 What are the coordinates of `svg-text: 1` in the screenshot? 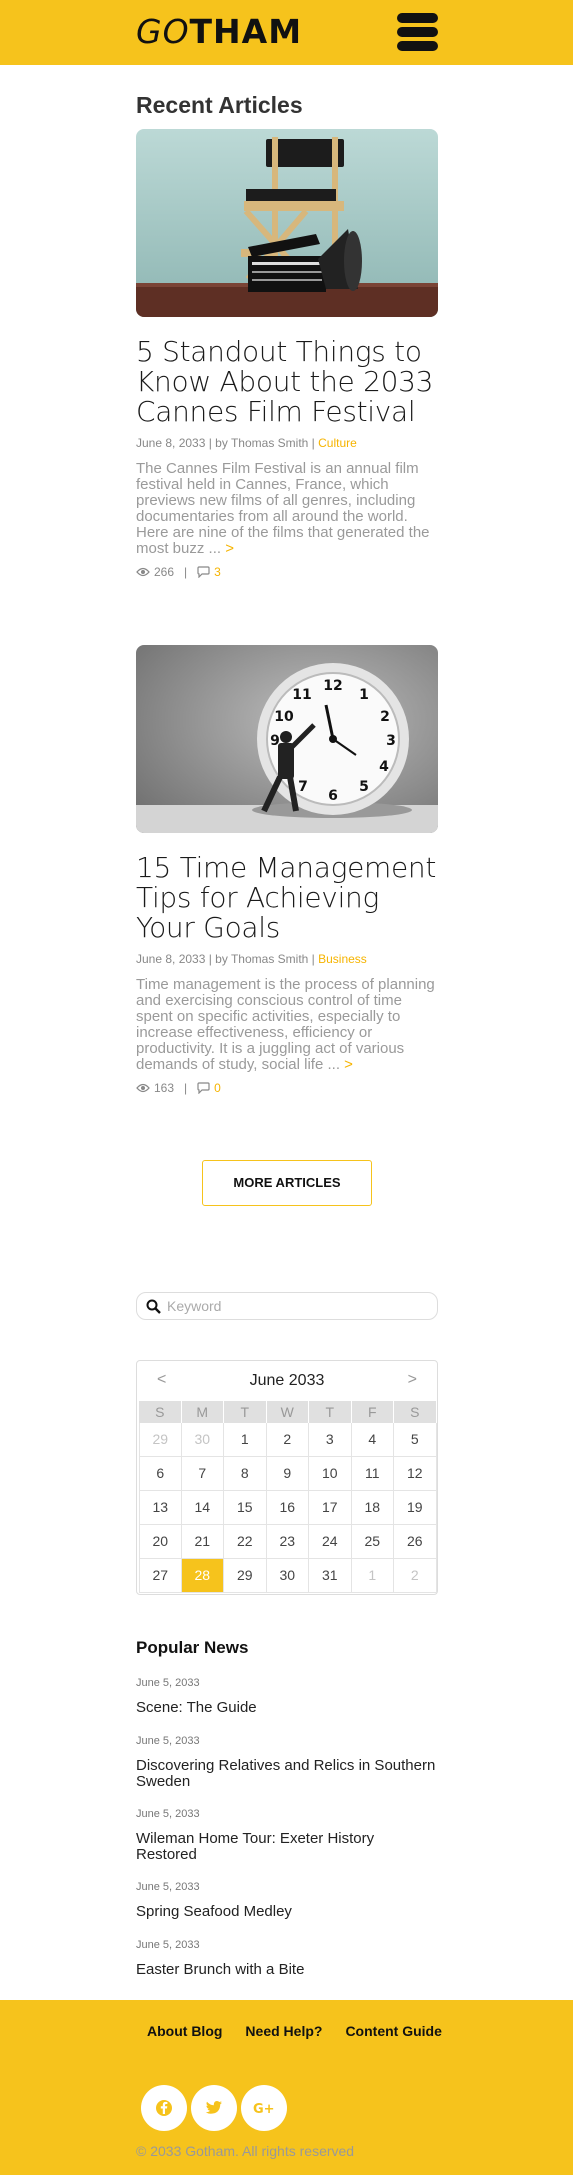 It's located at (364, 695).